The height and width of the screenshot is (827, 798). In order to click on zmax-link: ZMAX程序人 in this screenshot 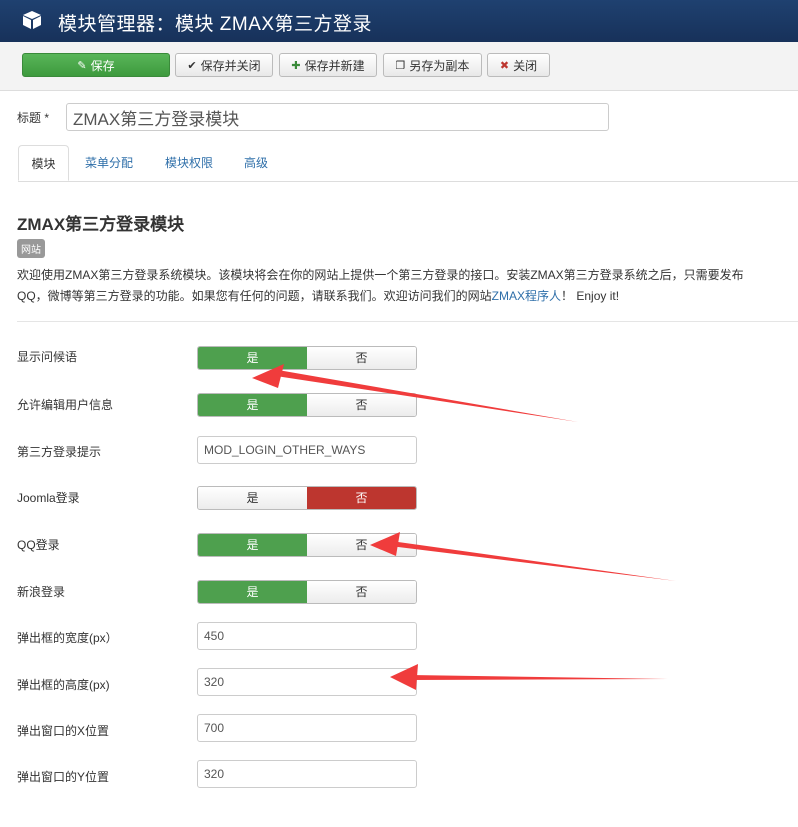, I will do `click(526, 296)`.